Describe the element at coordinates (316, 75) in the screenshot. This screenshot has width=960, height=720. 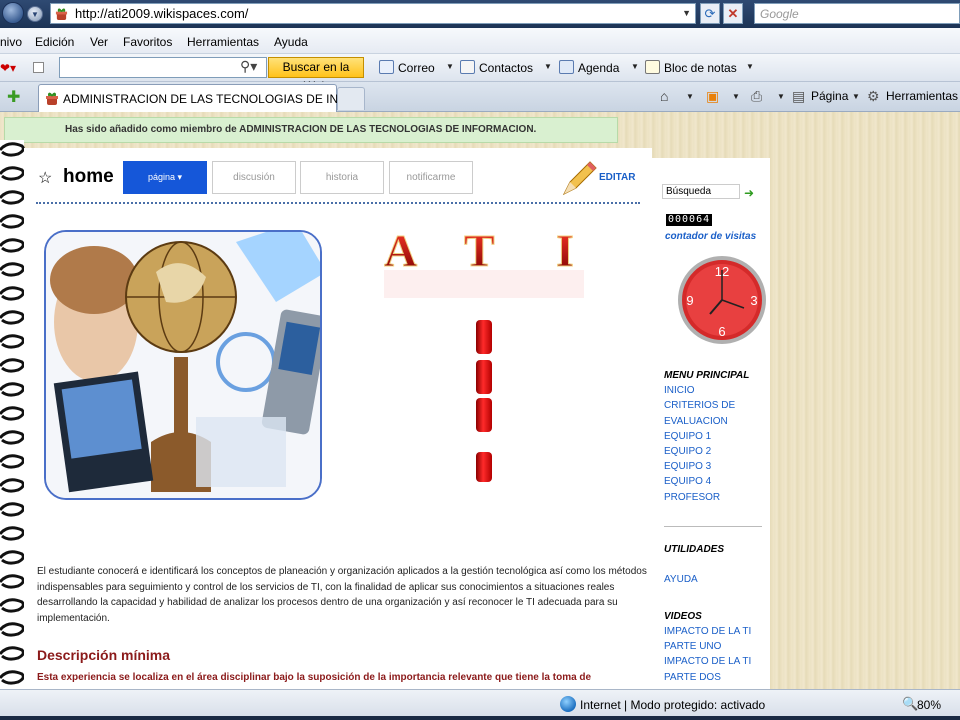
I see `web-search-button: Buscar en la Web` at that location.